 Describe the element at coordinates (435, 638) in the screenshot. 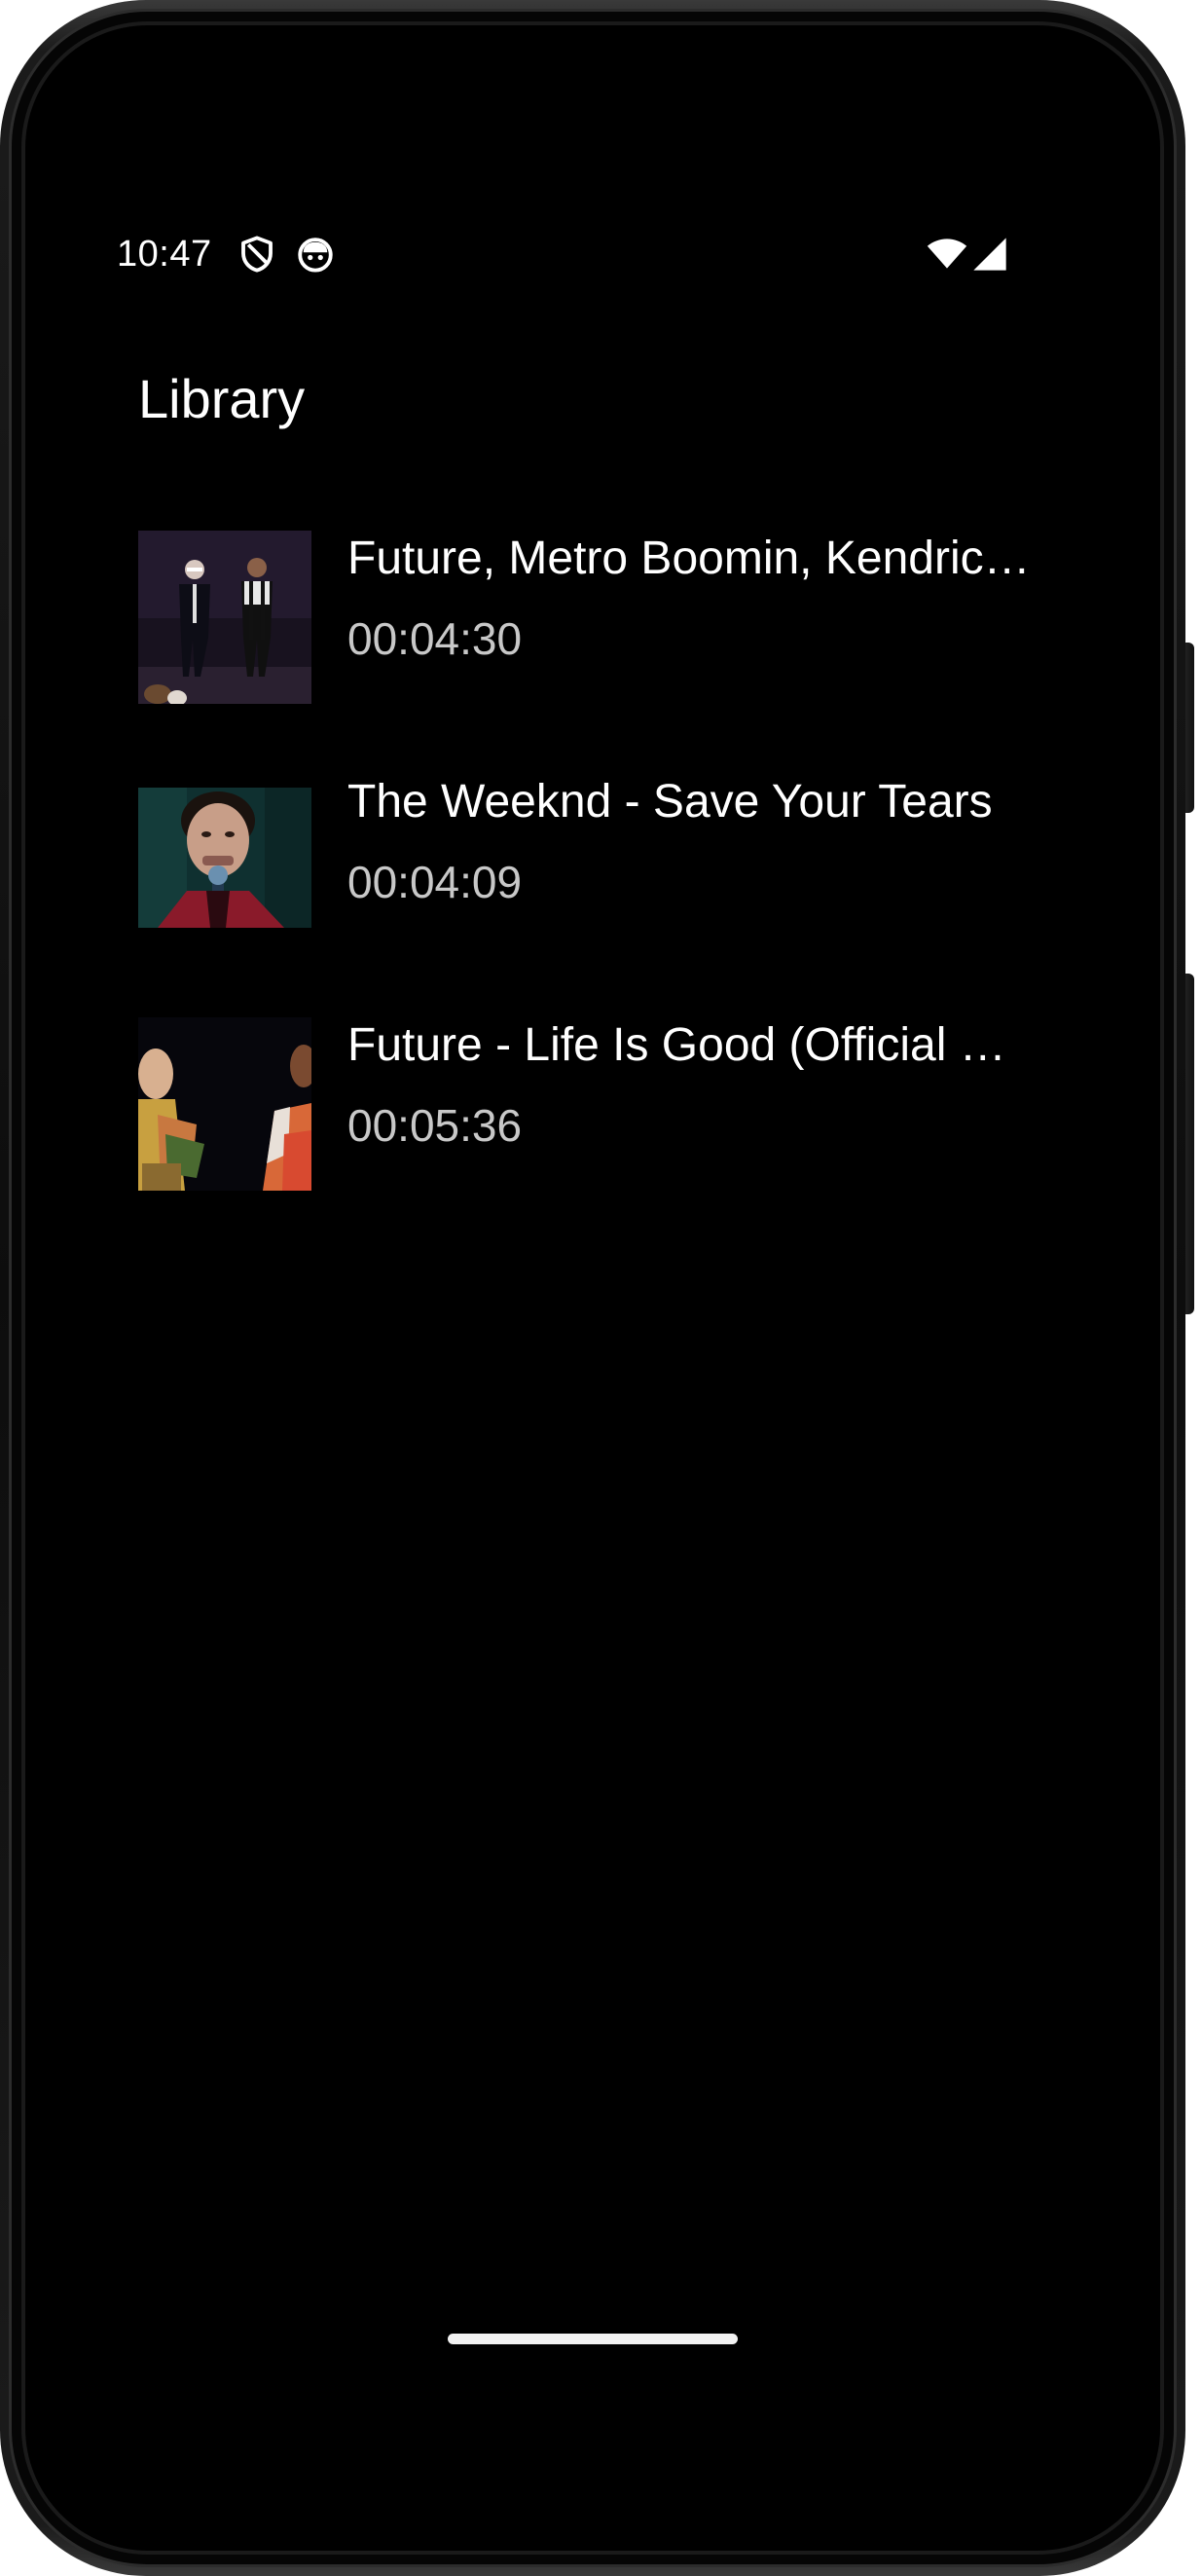

I see `track-duration: 00:04:30` at that location.